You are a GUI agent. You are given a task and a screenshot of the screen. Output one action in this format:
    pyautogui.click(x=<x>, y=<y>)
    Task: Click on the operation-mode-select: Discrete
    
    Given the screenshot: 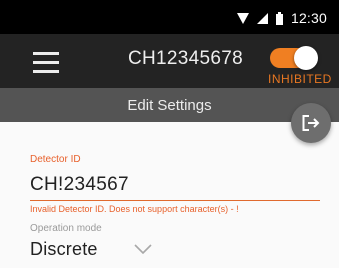 What is the action you would take?
    pyautogui.click(x=91, y=249)
    